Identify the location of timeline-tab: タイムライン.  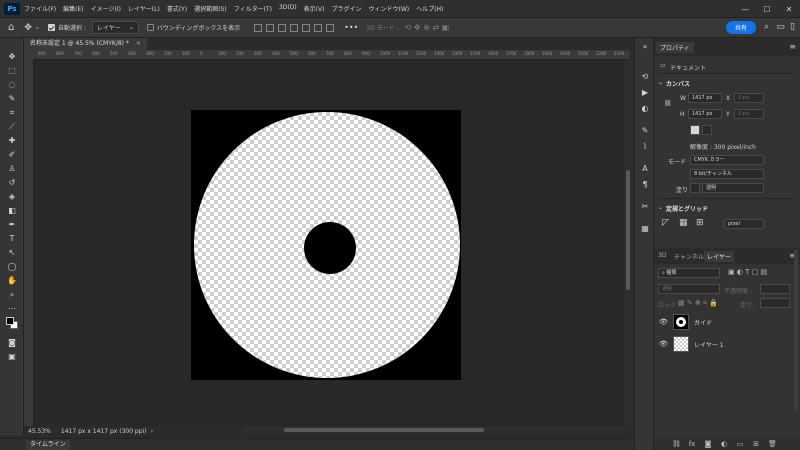
(48, 445).